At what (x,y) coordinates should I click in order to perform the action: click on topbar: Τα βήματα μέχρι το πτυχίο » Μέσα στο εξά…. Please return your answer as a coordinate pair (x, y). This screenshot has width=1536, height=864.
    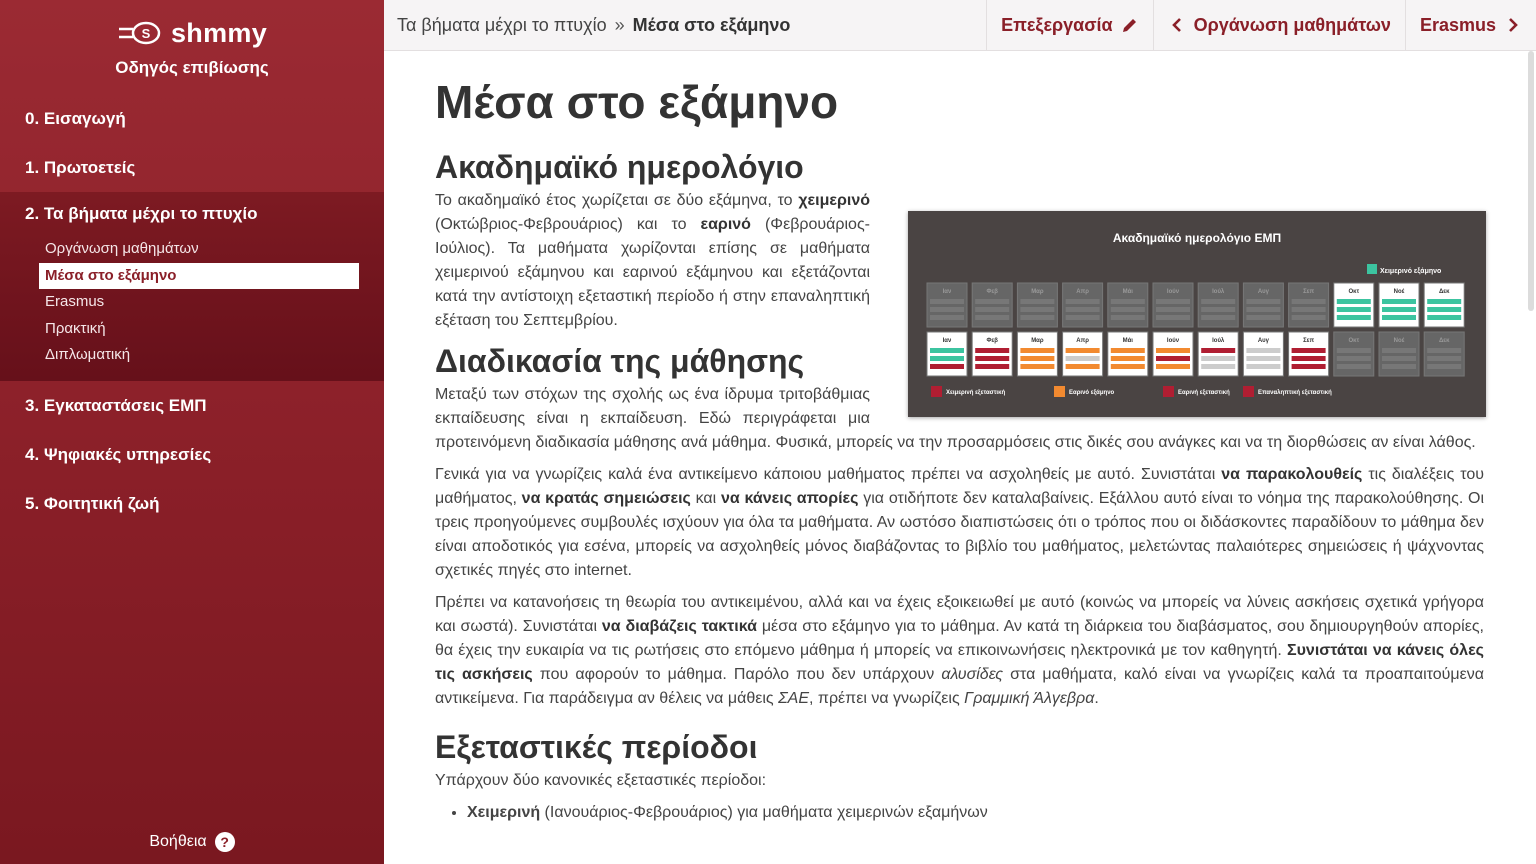
    Looking at the image, I should click on (960, 25).